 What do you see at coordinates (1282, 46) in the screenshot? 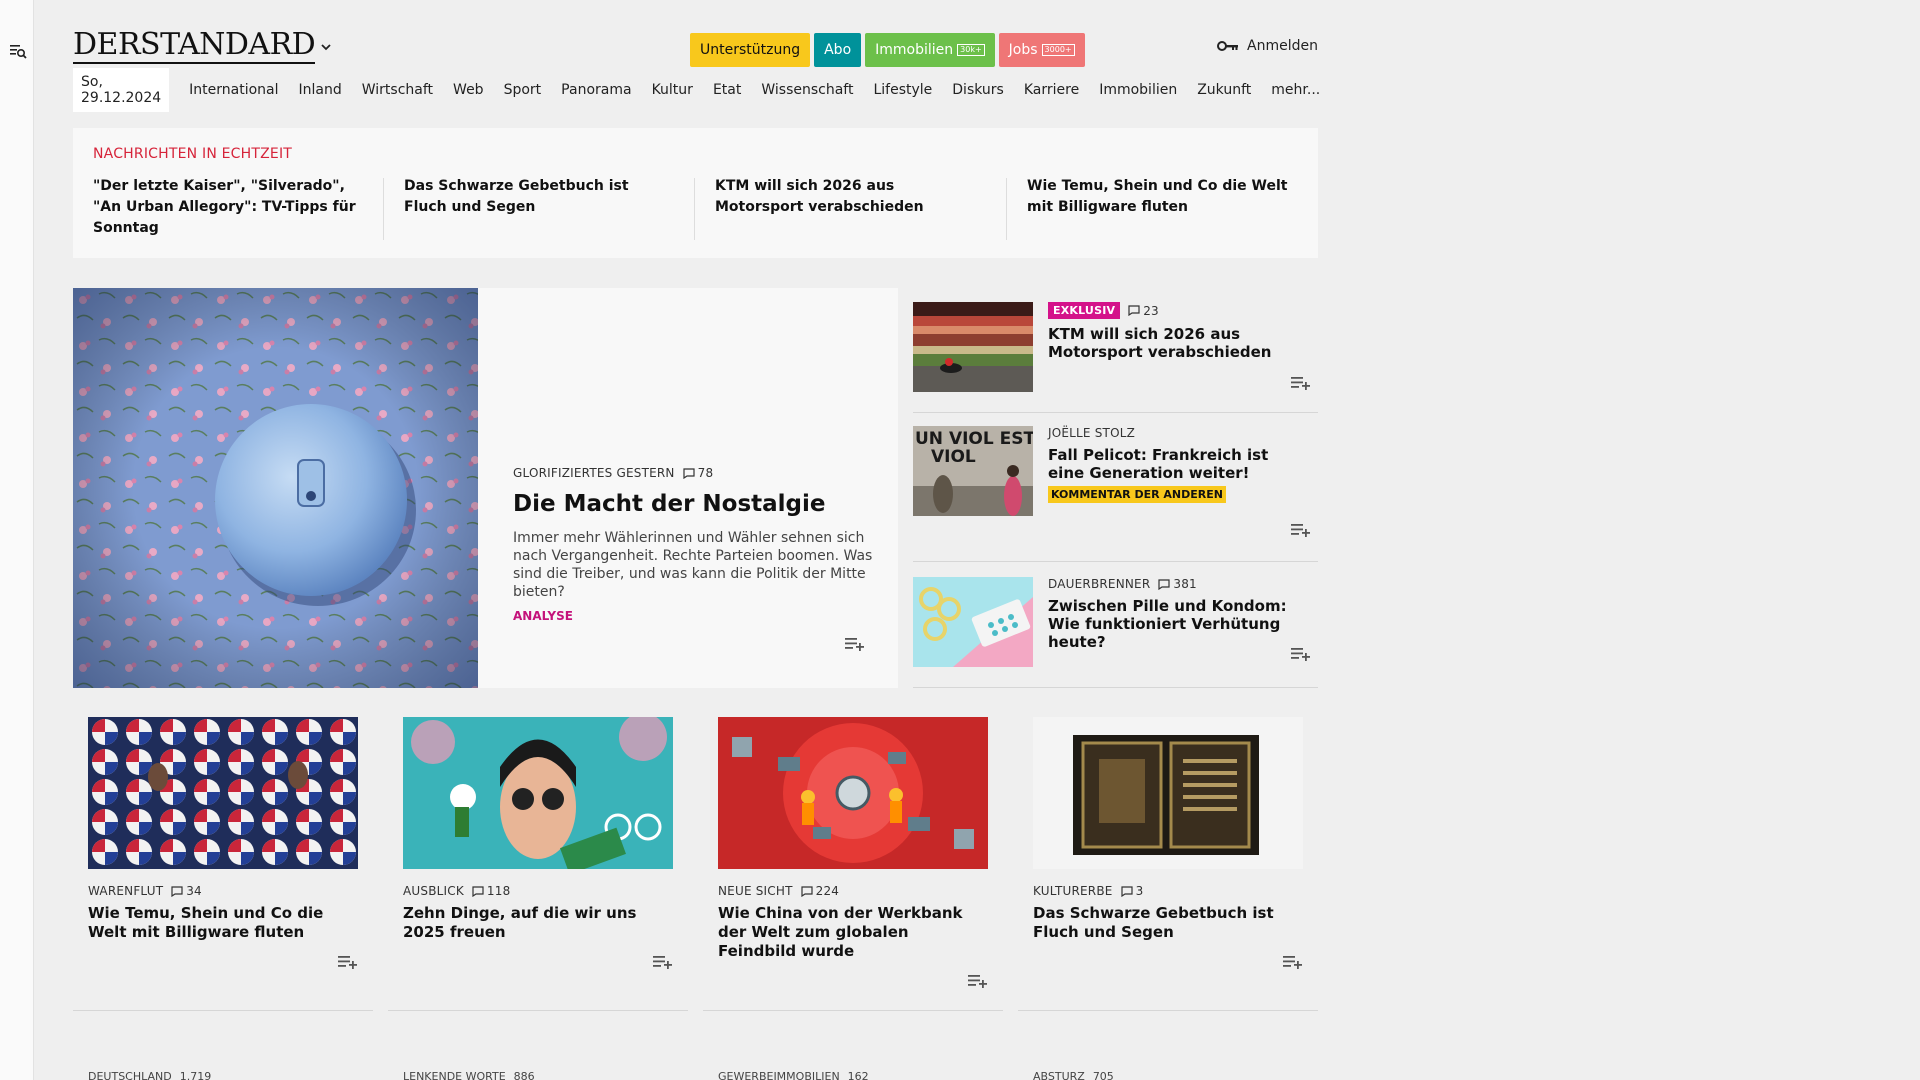
I see `login-label: Anmelden` at bounding box center [1282, 46].